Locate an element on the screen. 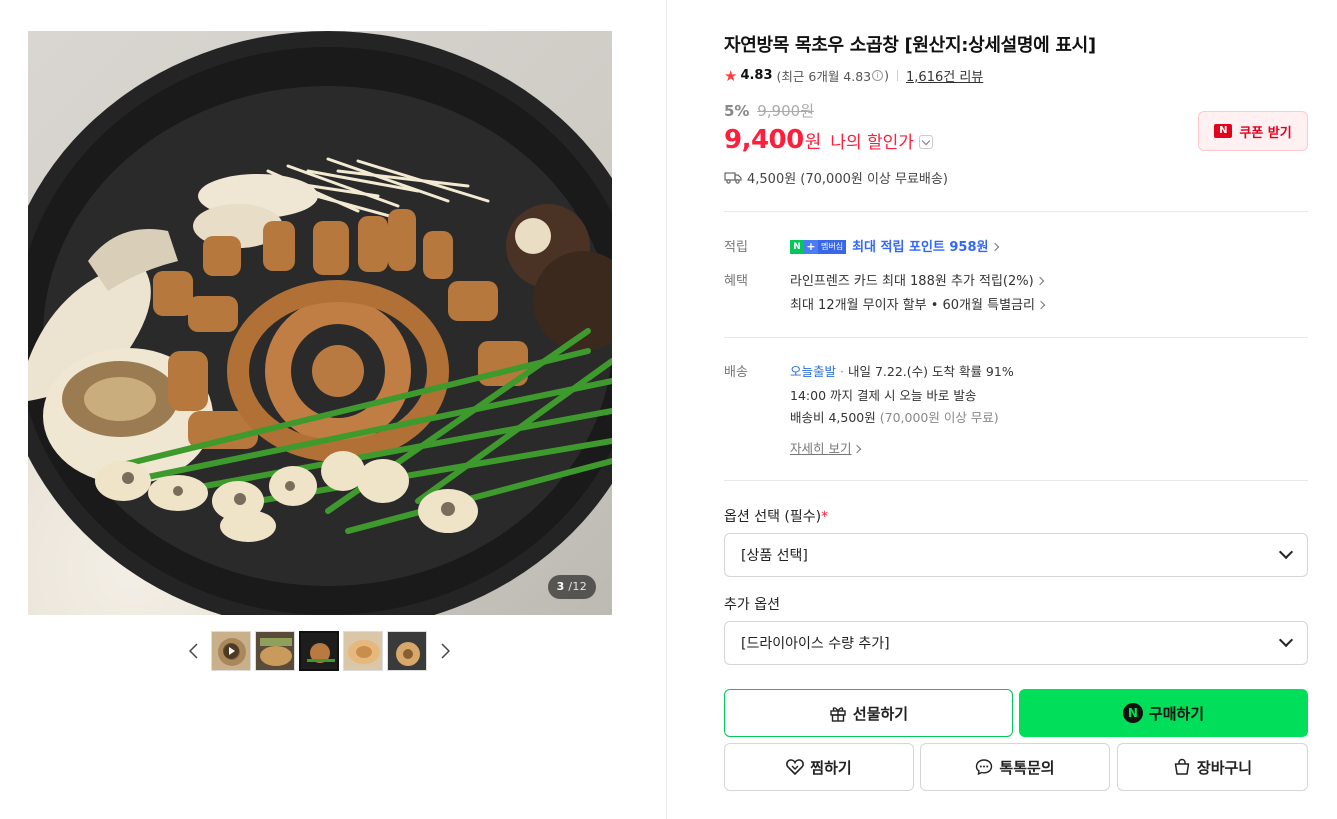  coupon-button: N 쿠폰 받기 is located at coordinates (1253, 131).